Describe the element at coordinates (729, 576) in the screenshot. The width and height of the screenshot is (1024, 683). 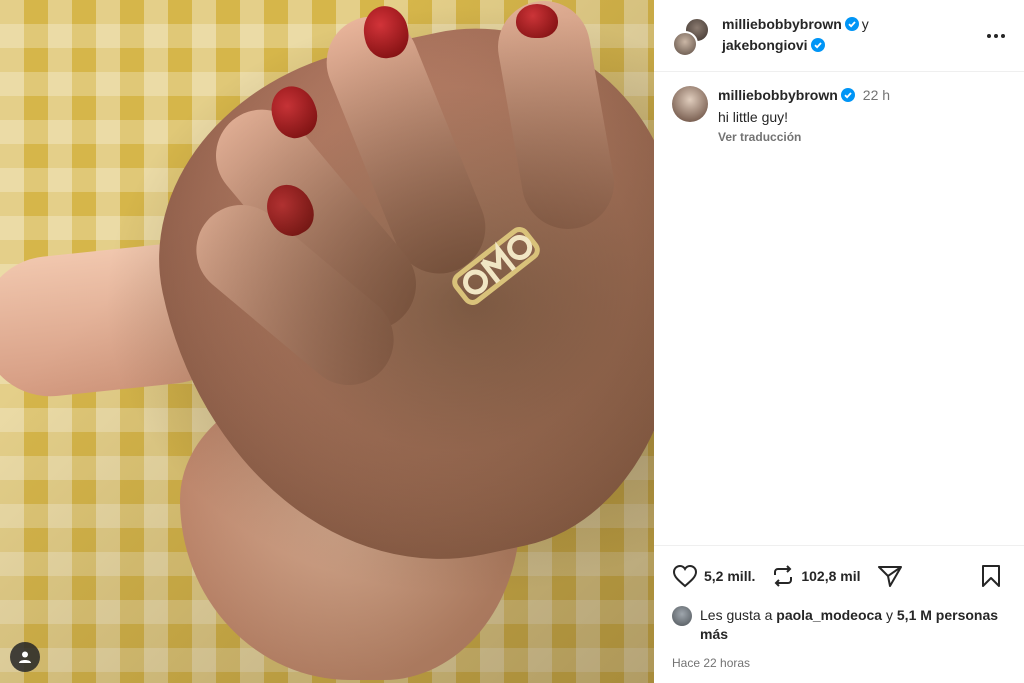
I see `like-count: 5,2 mill.` at that location.